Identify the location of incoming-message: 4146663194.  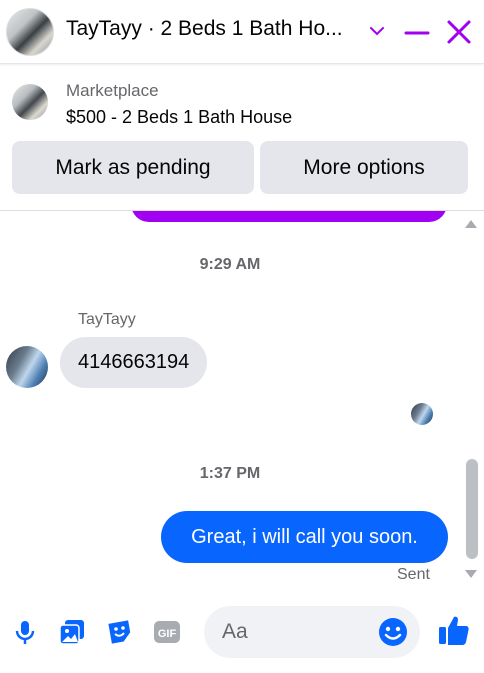
(134, 362).